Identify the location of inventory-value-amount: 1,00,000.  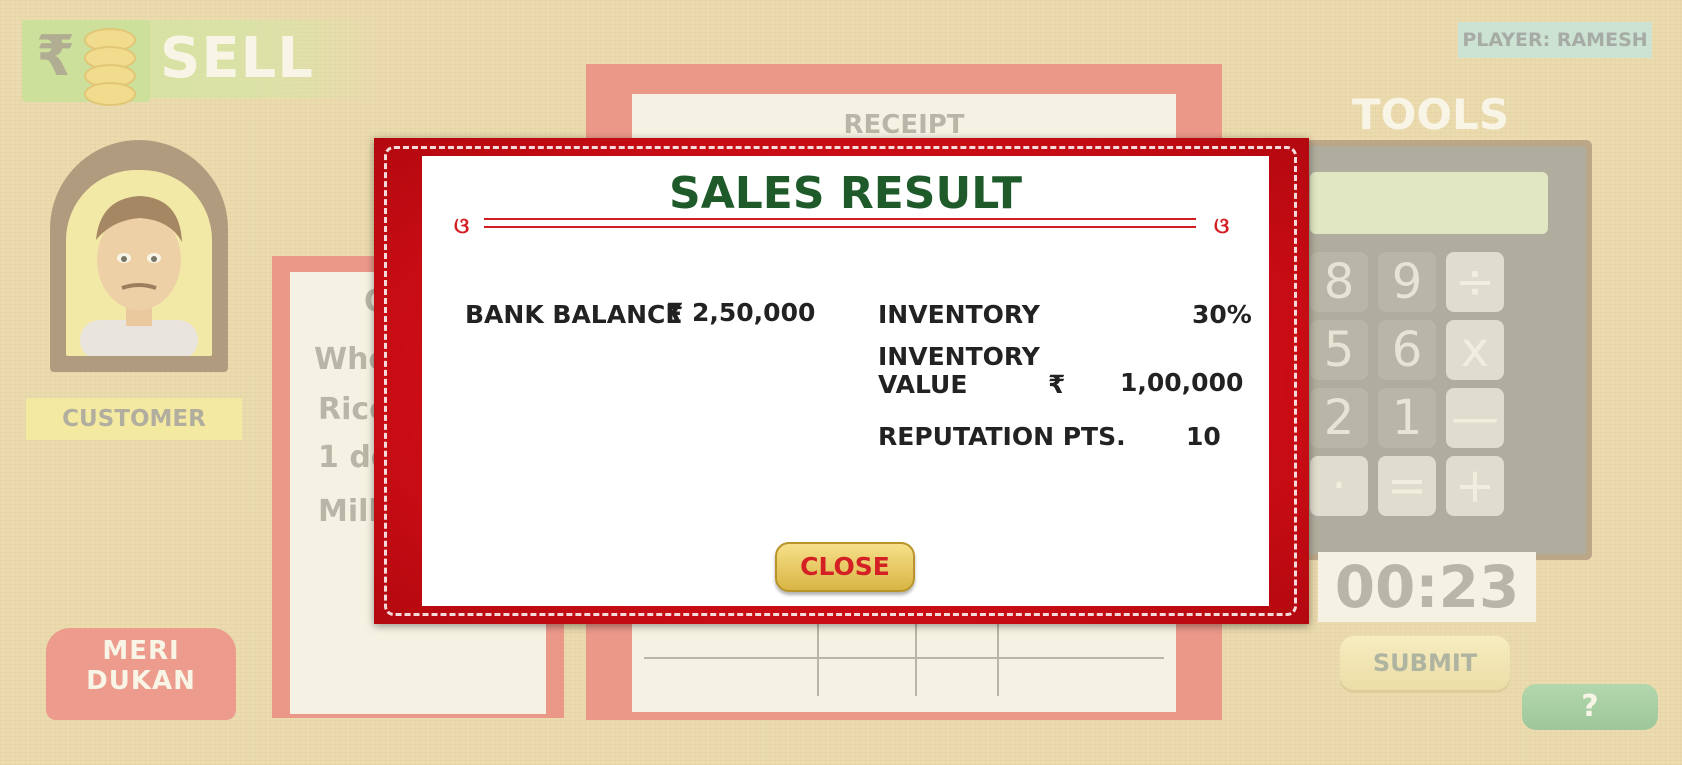
(1182, 382).